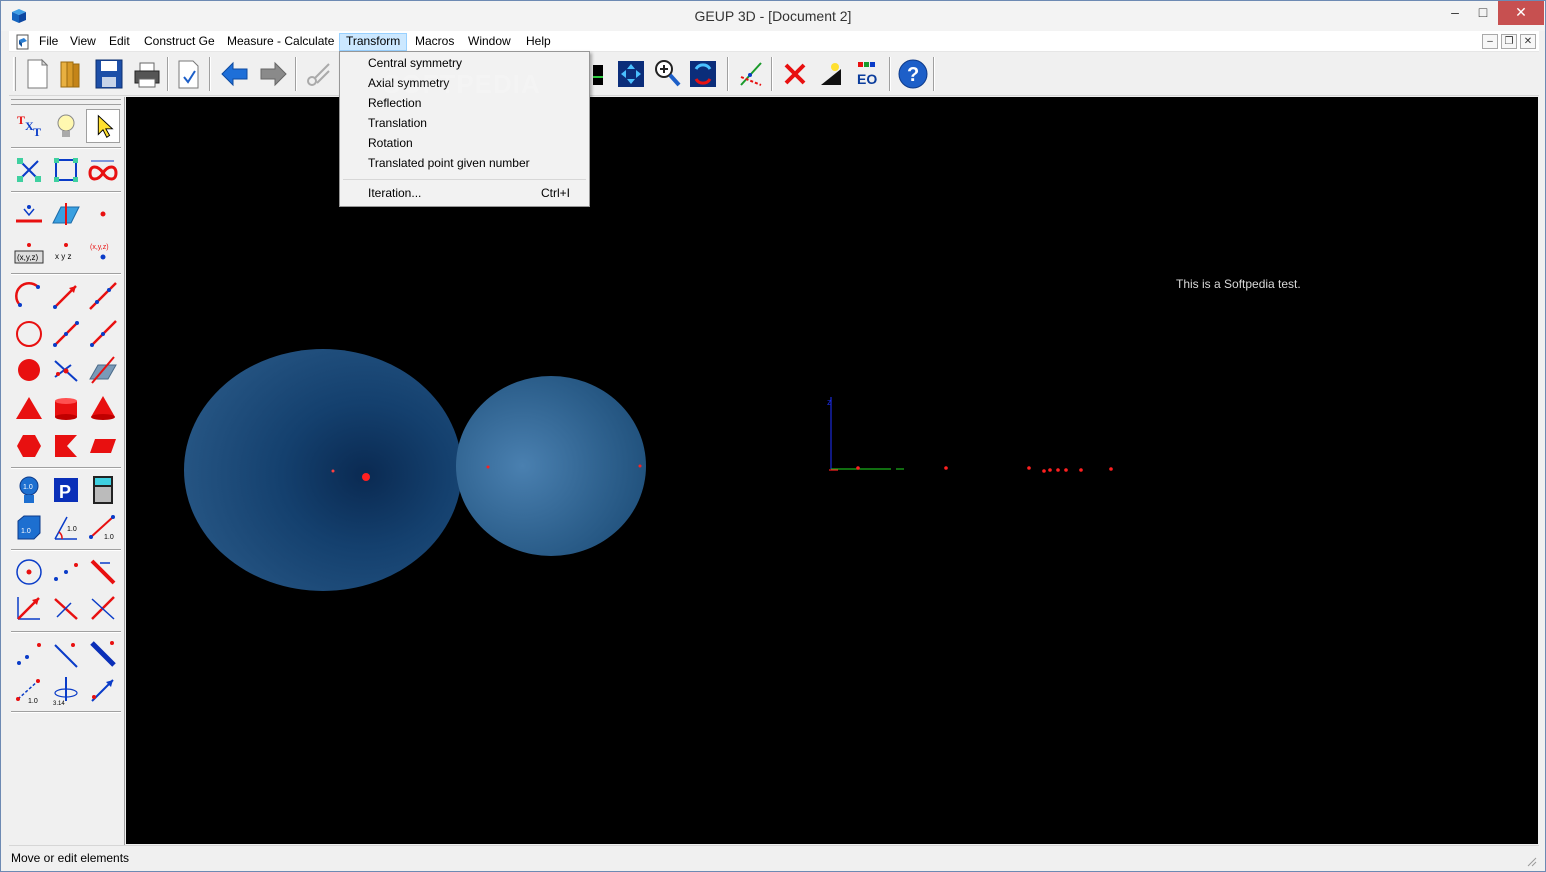 This screenshot has width=1546, height=872. What do you see at coordinates (103, 408) in the screenshot?
I see `cone-tool-icon` at bounding box center [103, 408].